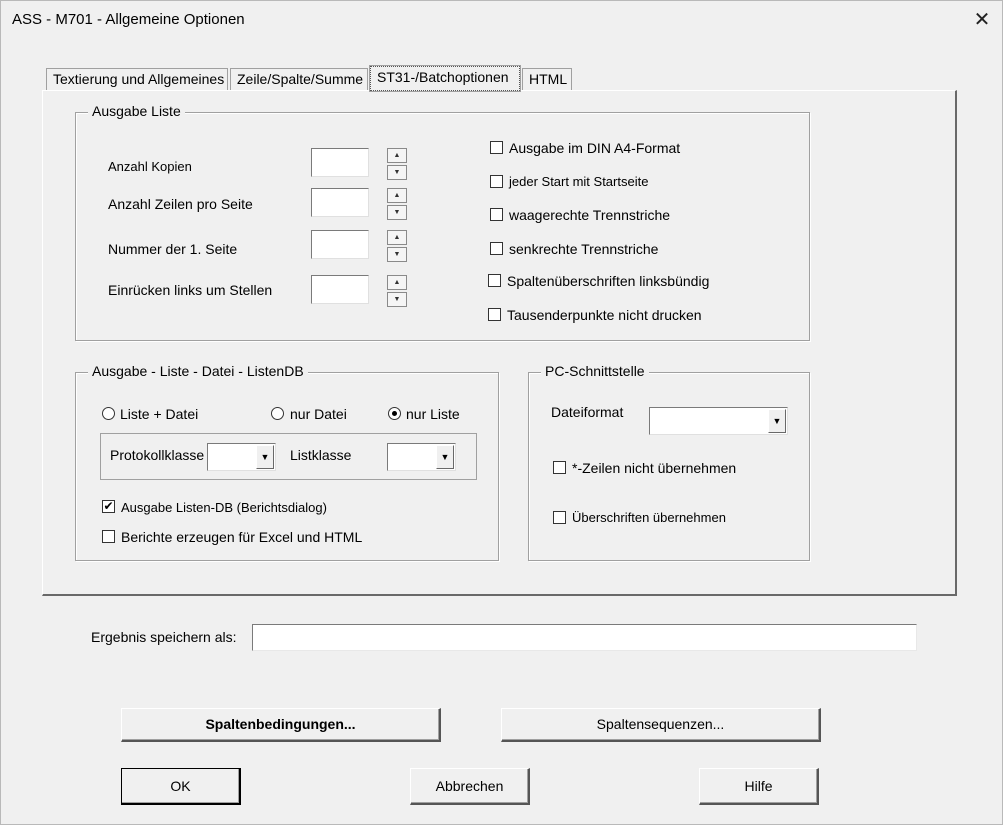 This screenshot has width=1003, height=825. I want to click on senkrechte-checkbox, so click(496, 248).